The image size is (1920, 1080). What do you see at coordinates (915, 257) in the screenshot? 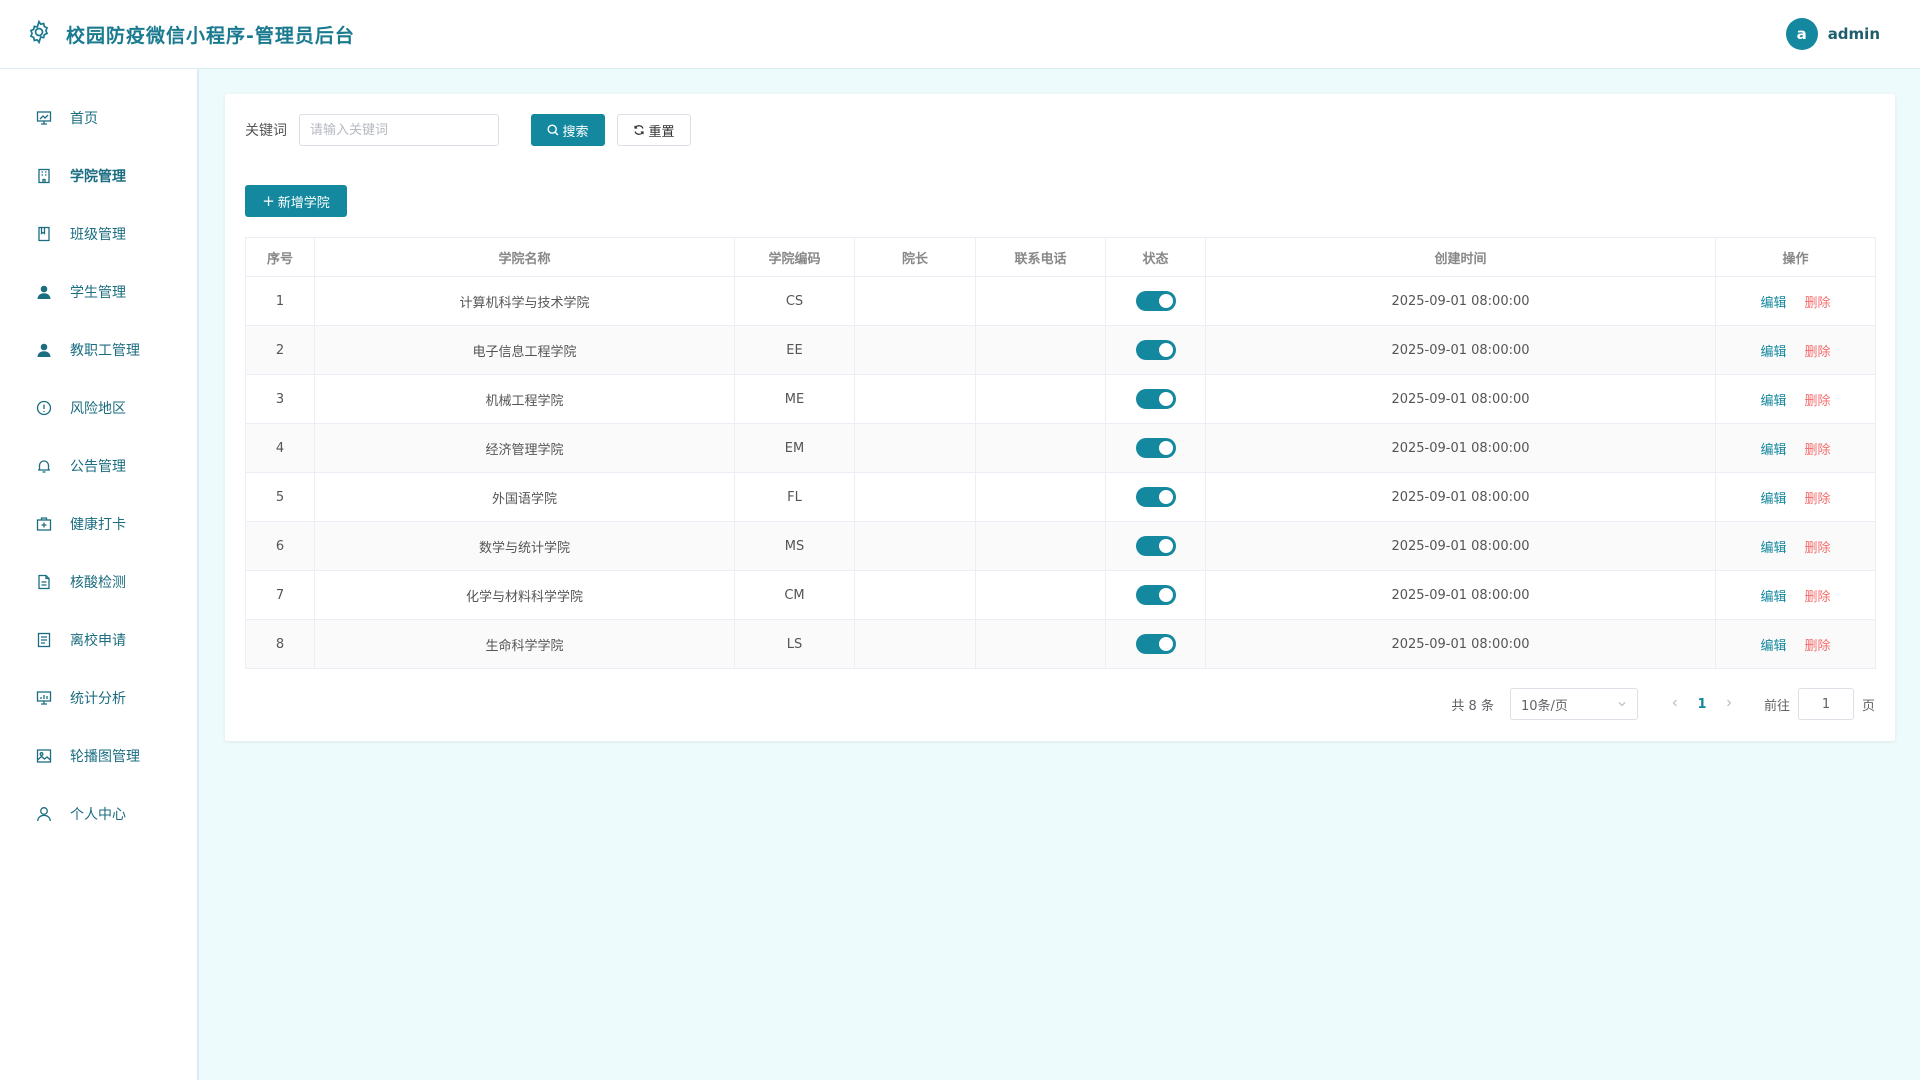
I see `column-header: 院长` at bounding box center [915, 257].